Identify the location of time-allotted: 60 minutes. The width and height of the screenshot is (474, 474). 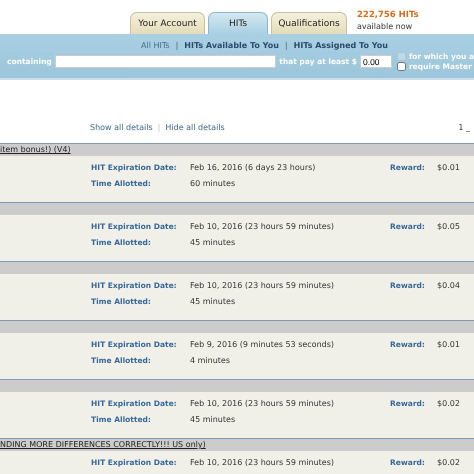
(213, 183).